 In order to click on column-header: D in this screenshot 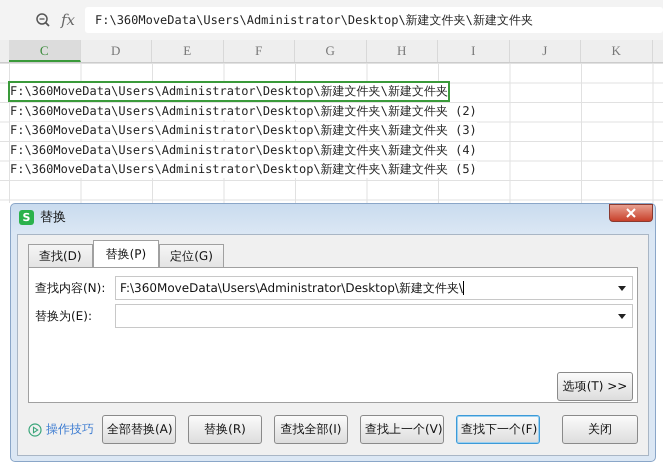, I will do `click(116, 51)`.